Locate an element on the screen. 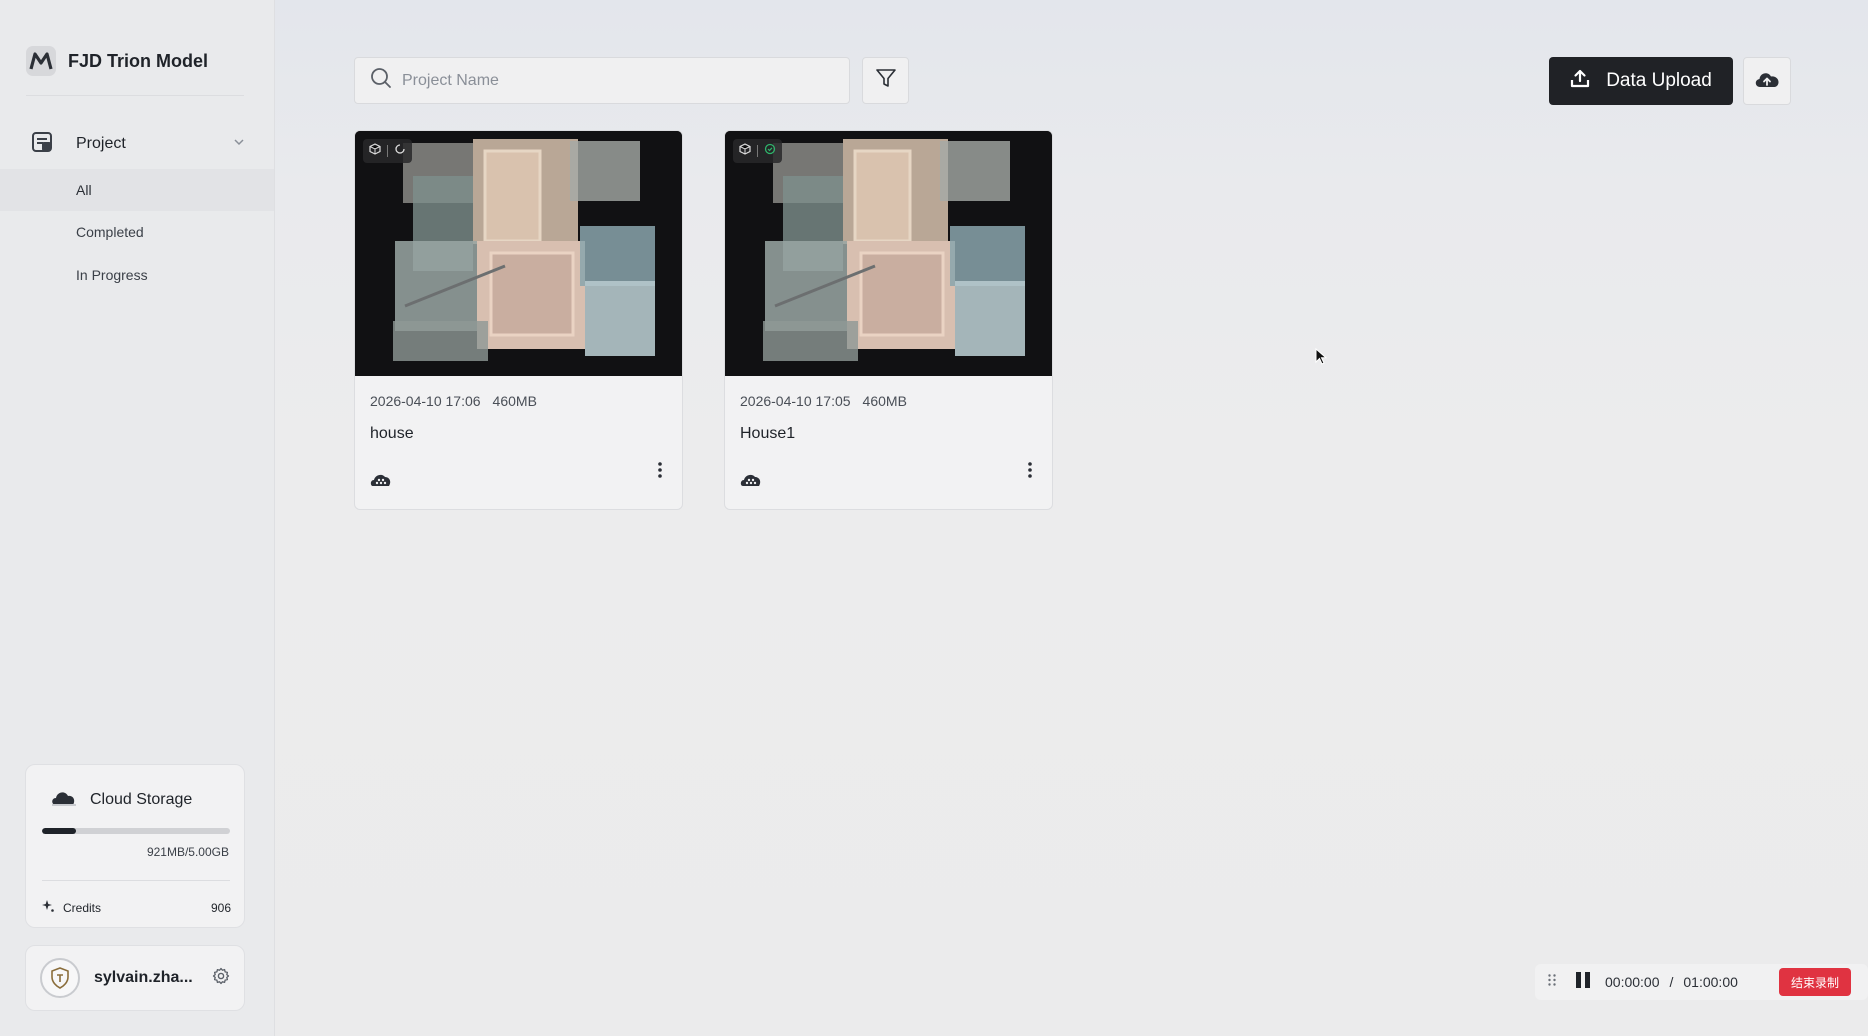 Image resolution: width=1868 pixels, height=1036 pixels. drag-handle-icon is located at coordinates (1552, 982).